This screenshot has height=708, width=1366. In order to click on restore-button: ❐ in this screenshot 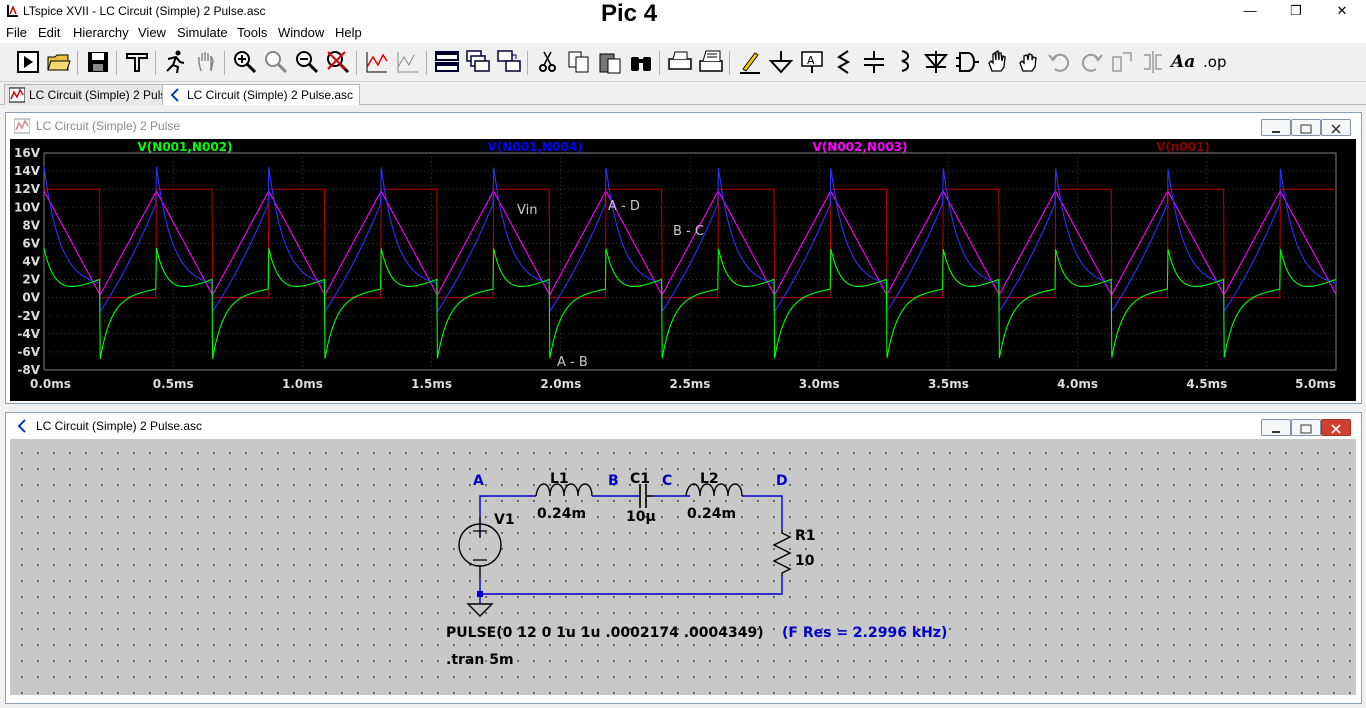, I will do `click(1296, 11)`.